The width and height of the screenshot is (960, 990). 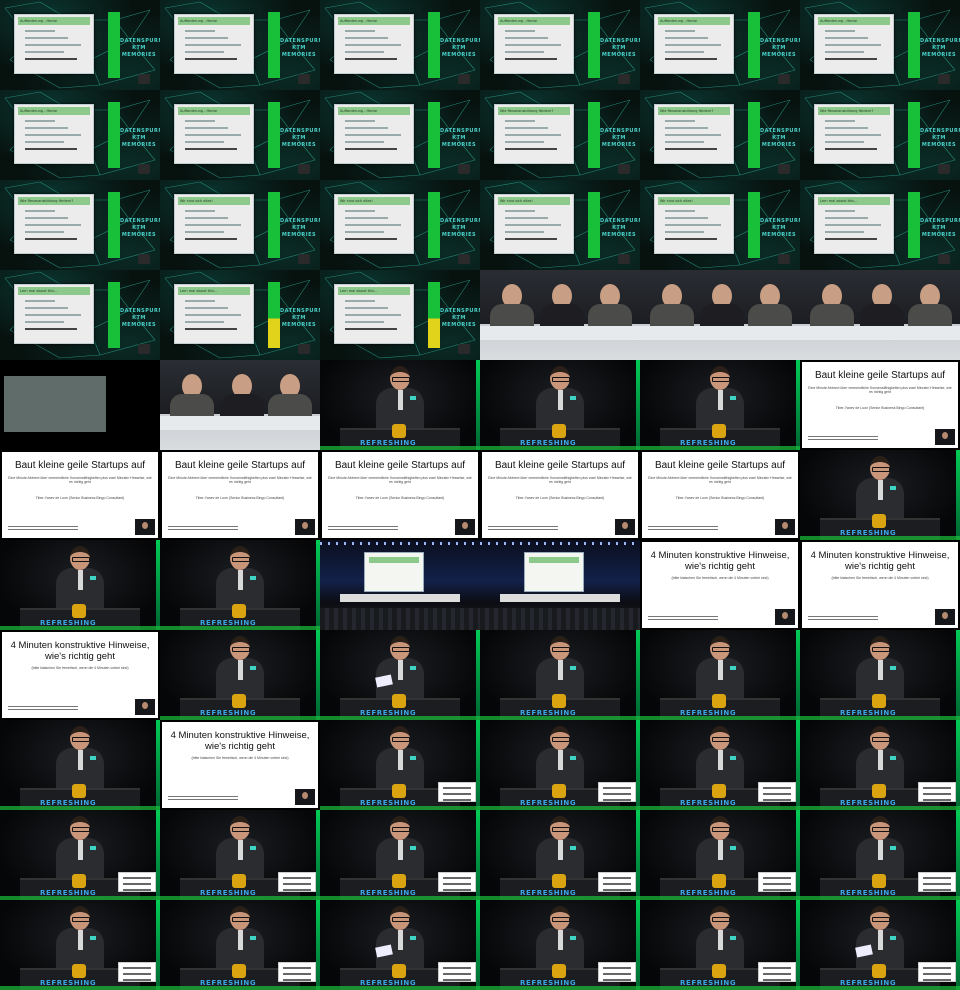 I want to click on slide-card: Wir sind sich alles!, so click(x=374, y=224).